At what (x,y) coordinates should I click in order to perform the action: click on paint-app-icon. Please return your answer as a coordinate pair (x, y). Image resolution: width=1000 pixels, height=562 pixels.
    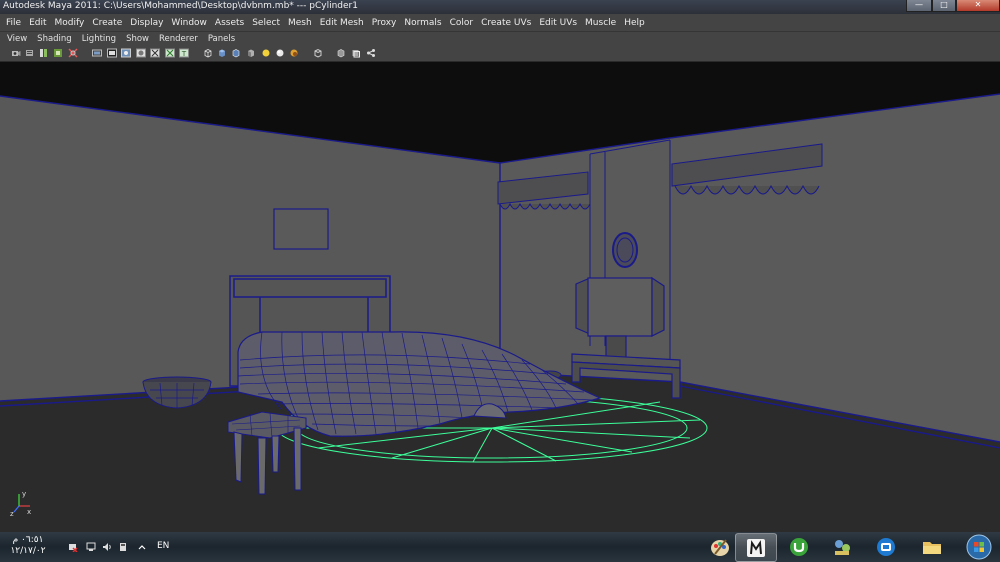
    Looking at the image, I should click on (720, 547).